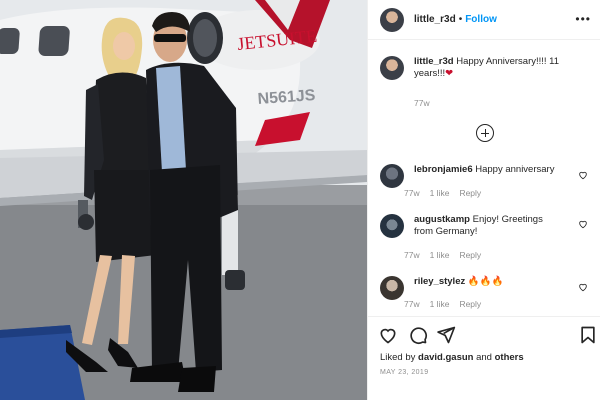 This screenshot has height=400, width=600. Describe the element at coordinates (509, 357) in the screenshot. I see `liked-others: others` at that location.